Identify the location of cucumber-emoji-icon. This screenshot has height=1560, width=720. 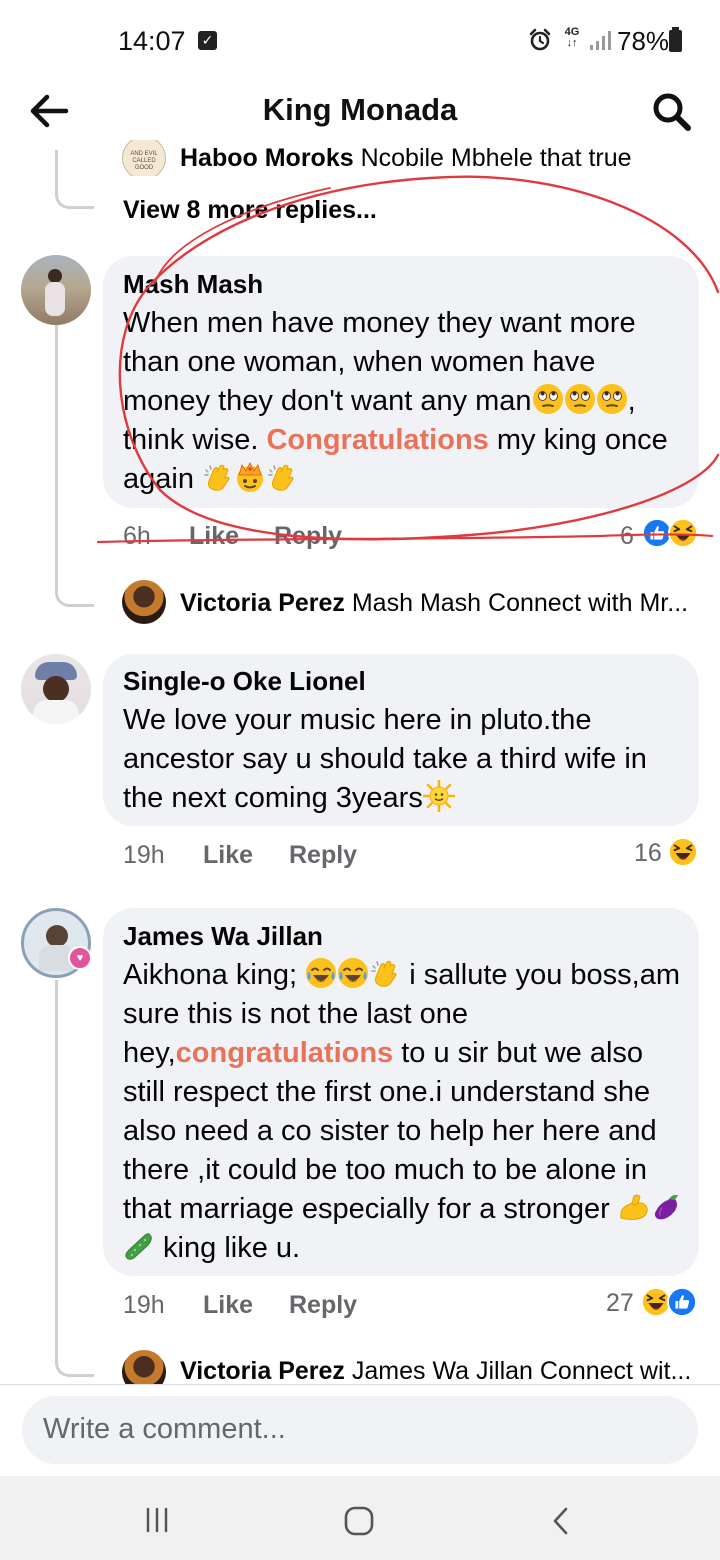
(139, 1246).